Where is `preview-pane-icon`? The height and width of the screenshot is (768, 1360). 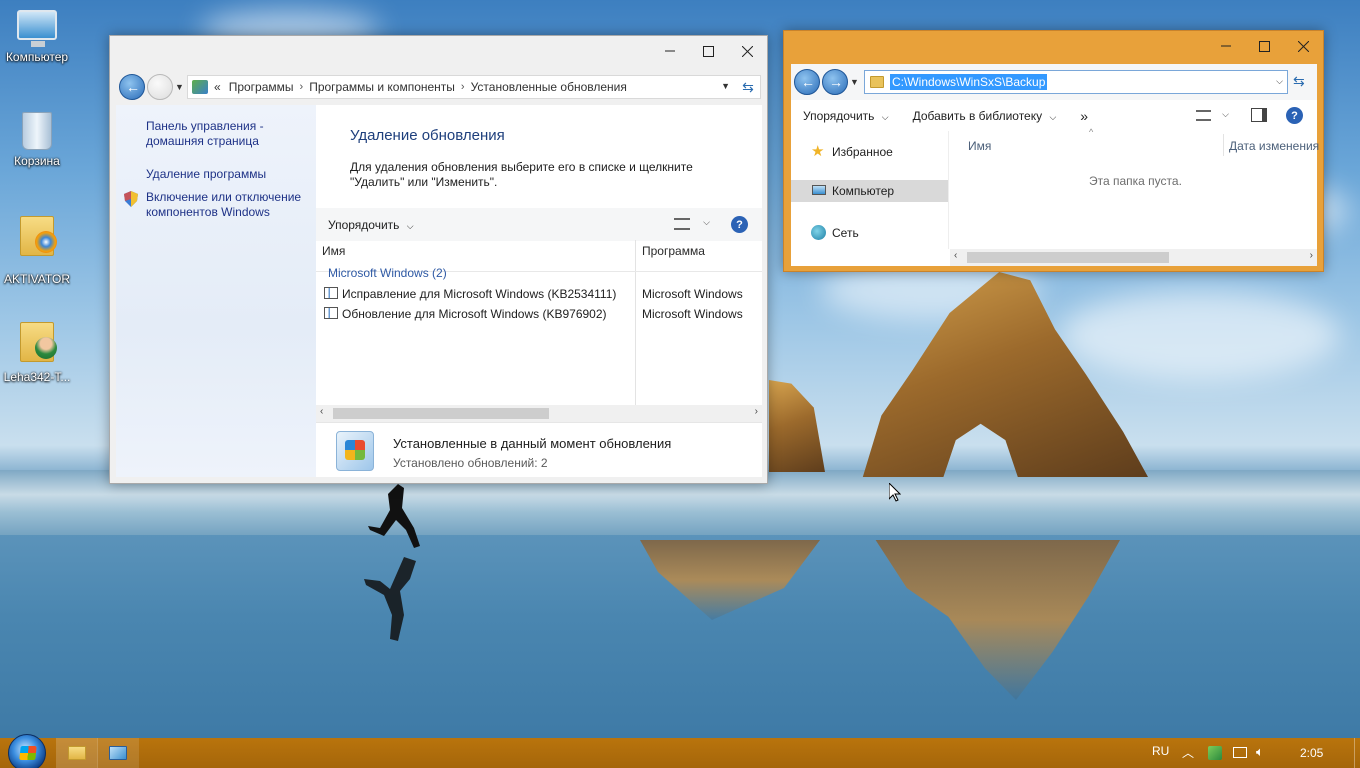
preview-pane-icon is located at coordinates (1259, 115).